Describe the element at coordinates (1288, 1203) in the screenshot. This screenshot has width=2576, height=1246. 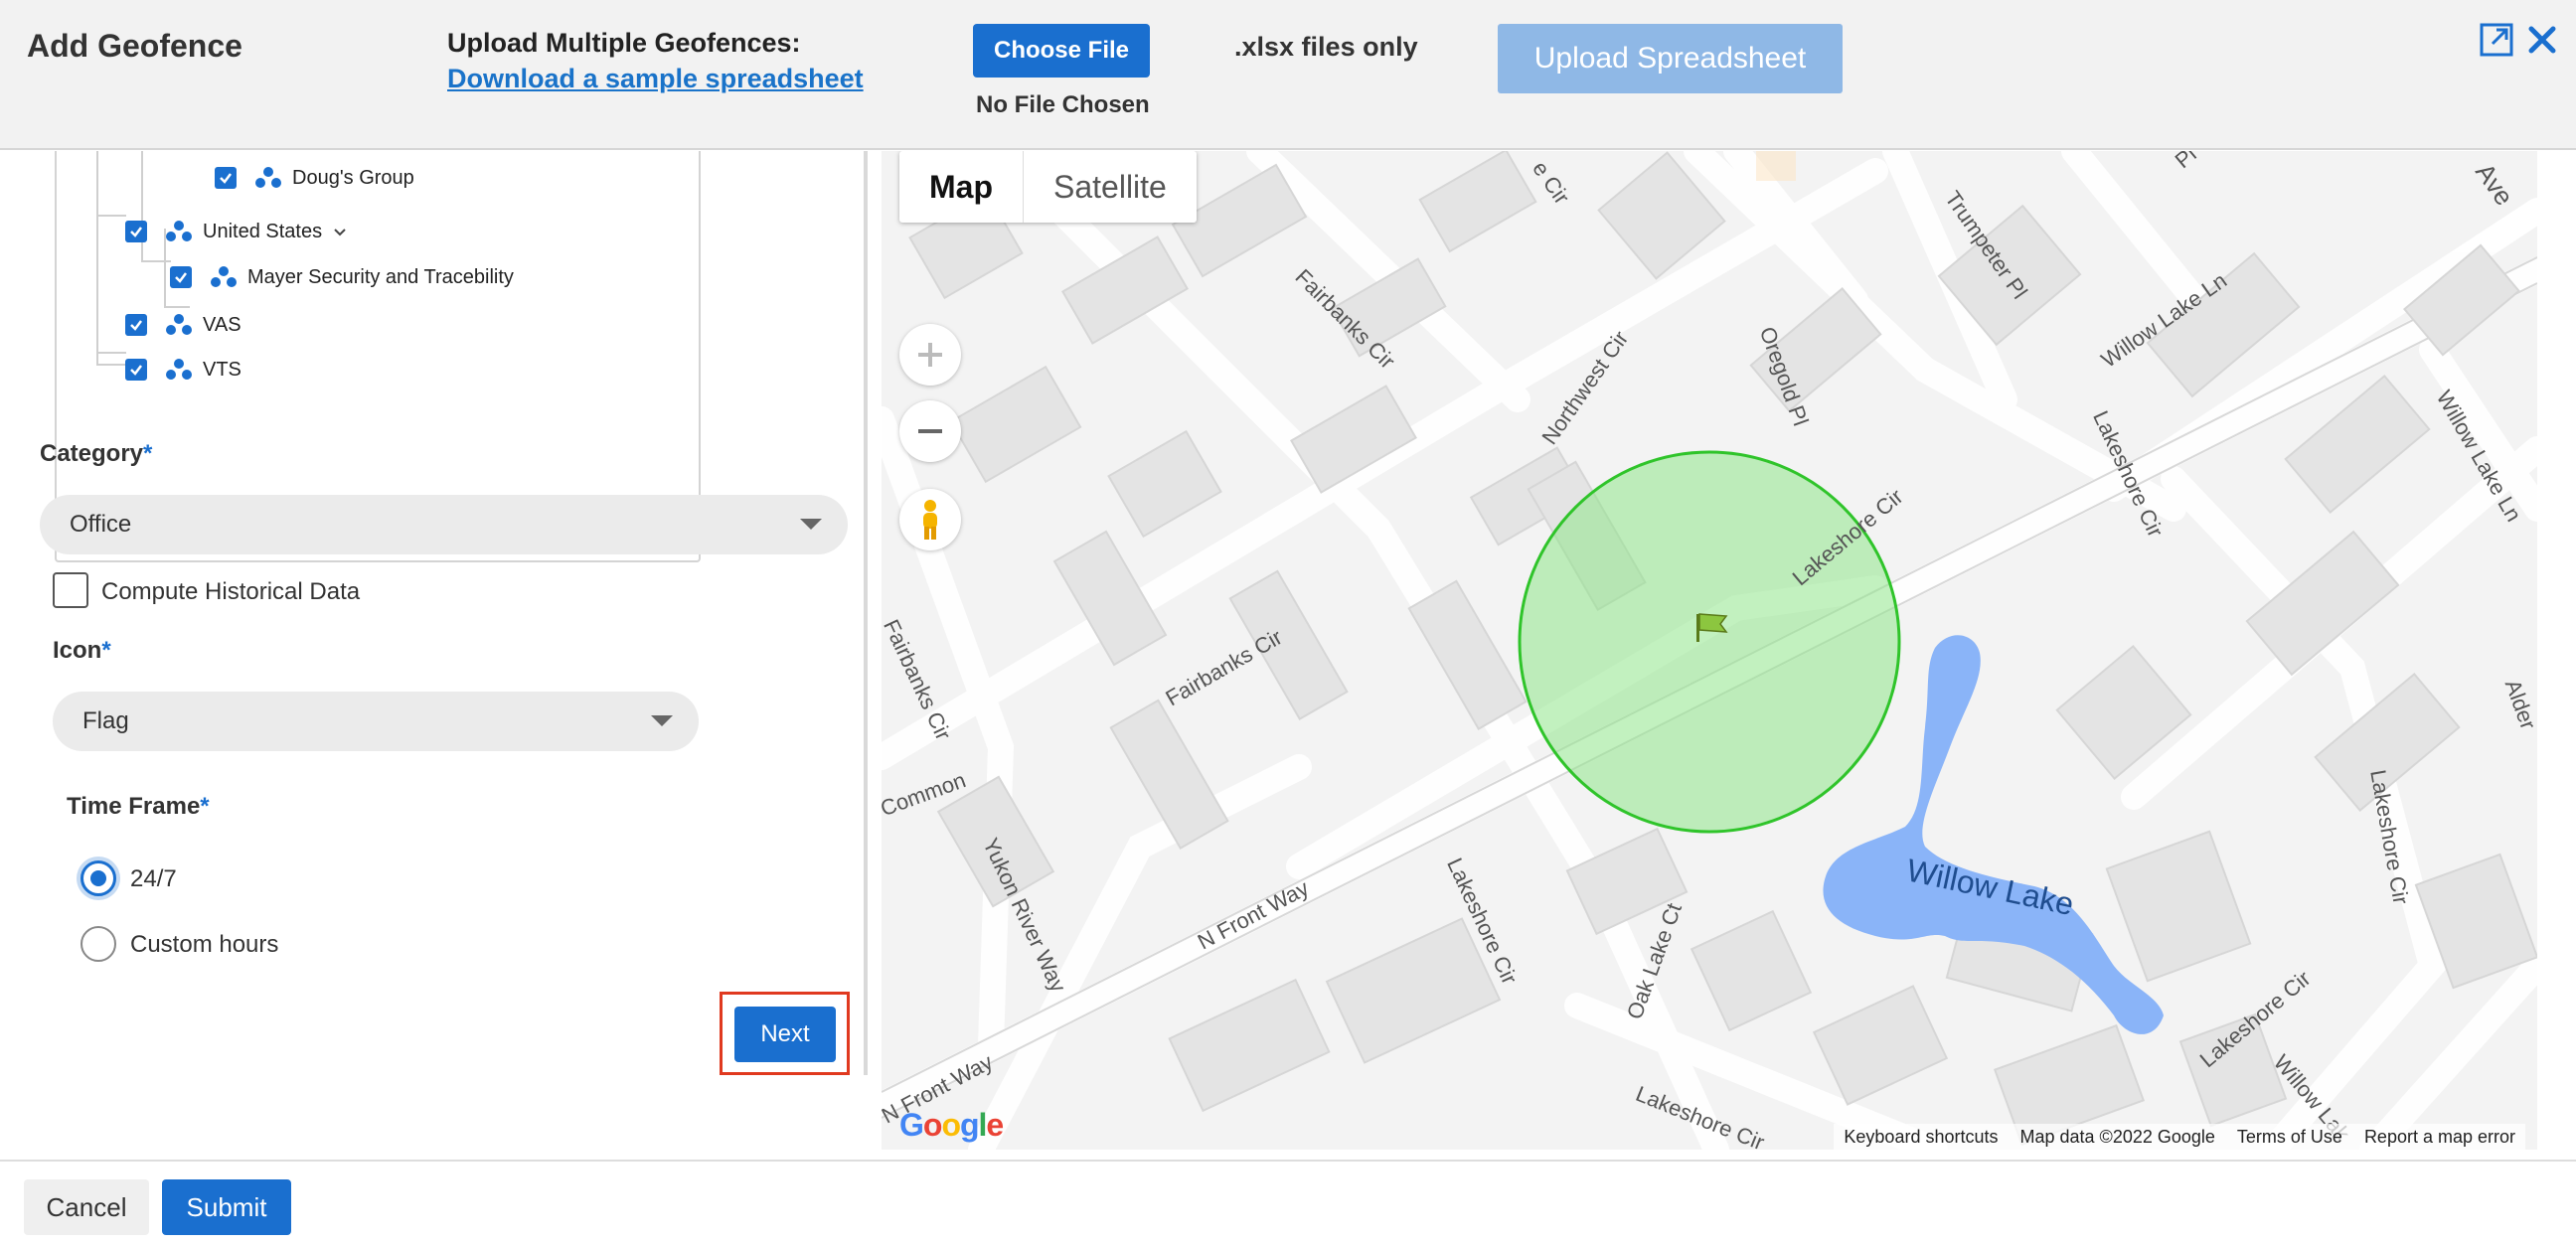
I see `dialog-footer: Cancel Submit` at that location.